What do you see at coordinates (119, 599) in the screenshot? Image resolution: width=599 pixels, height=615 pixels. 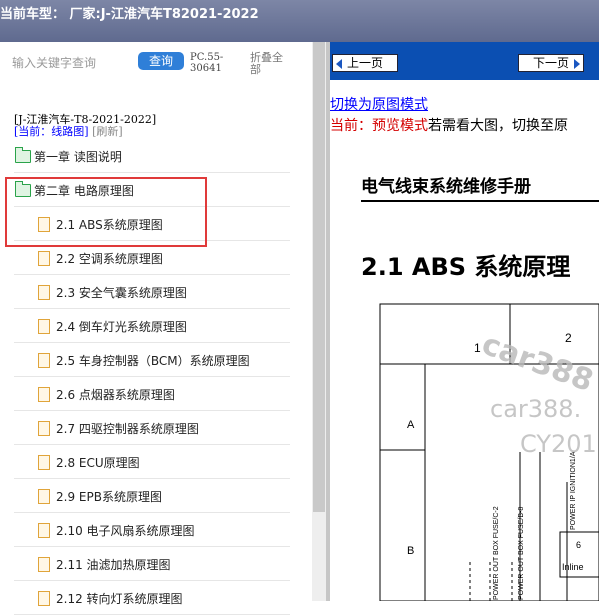 I see `tree-item-label: 2.12 转向灯系统原理图` at bounding box center [119, 599].